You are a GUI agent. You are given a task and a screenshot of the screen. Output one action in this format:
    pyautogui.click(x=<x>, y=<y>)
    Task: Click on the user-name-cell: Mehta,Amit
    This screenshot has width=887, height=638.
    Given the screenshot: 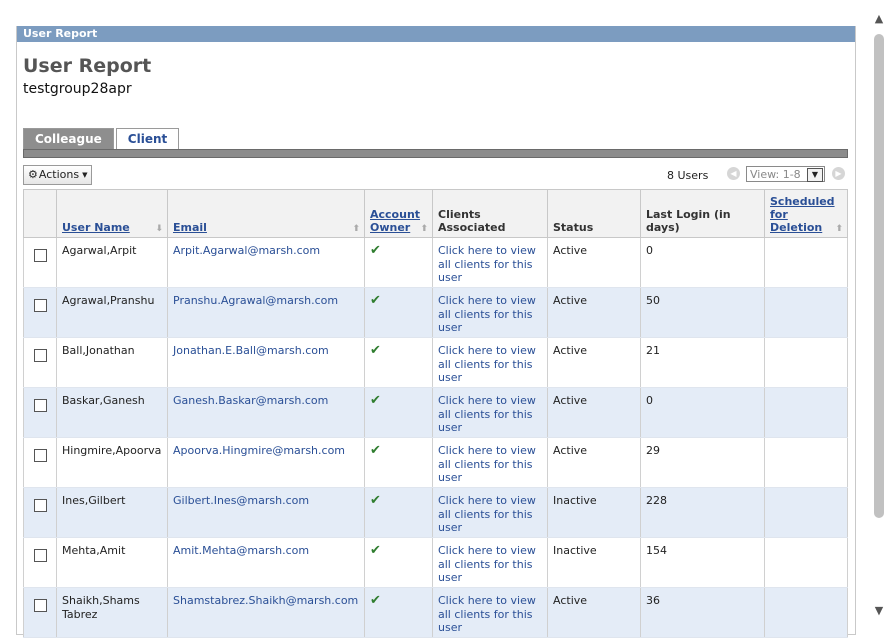 What is the action you would take?
    pyautogui.click(x=112, y=562)
    